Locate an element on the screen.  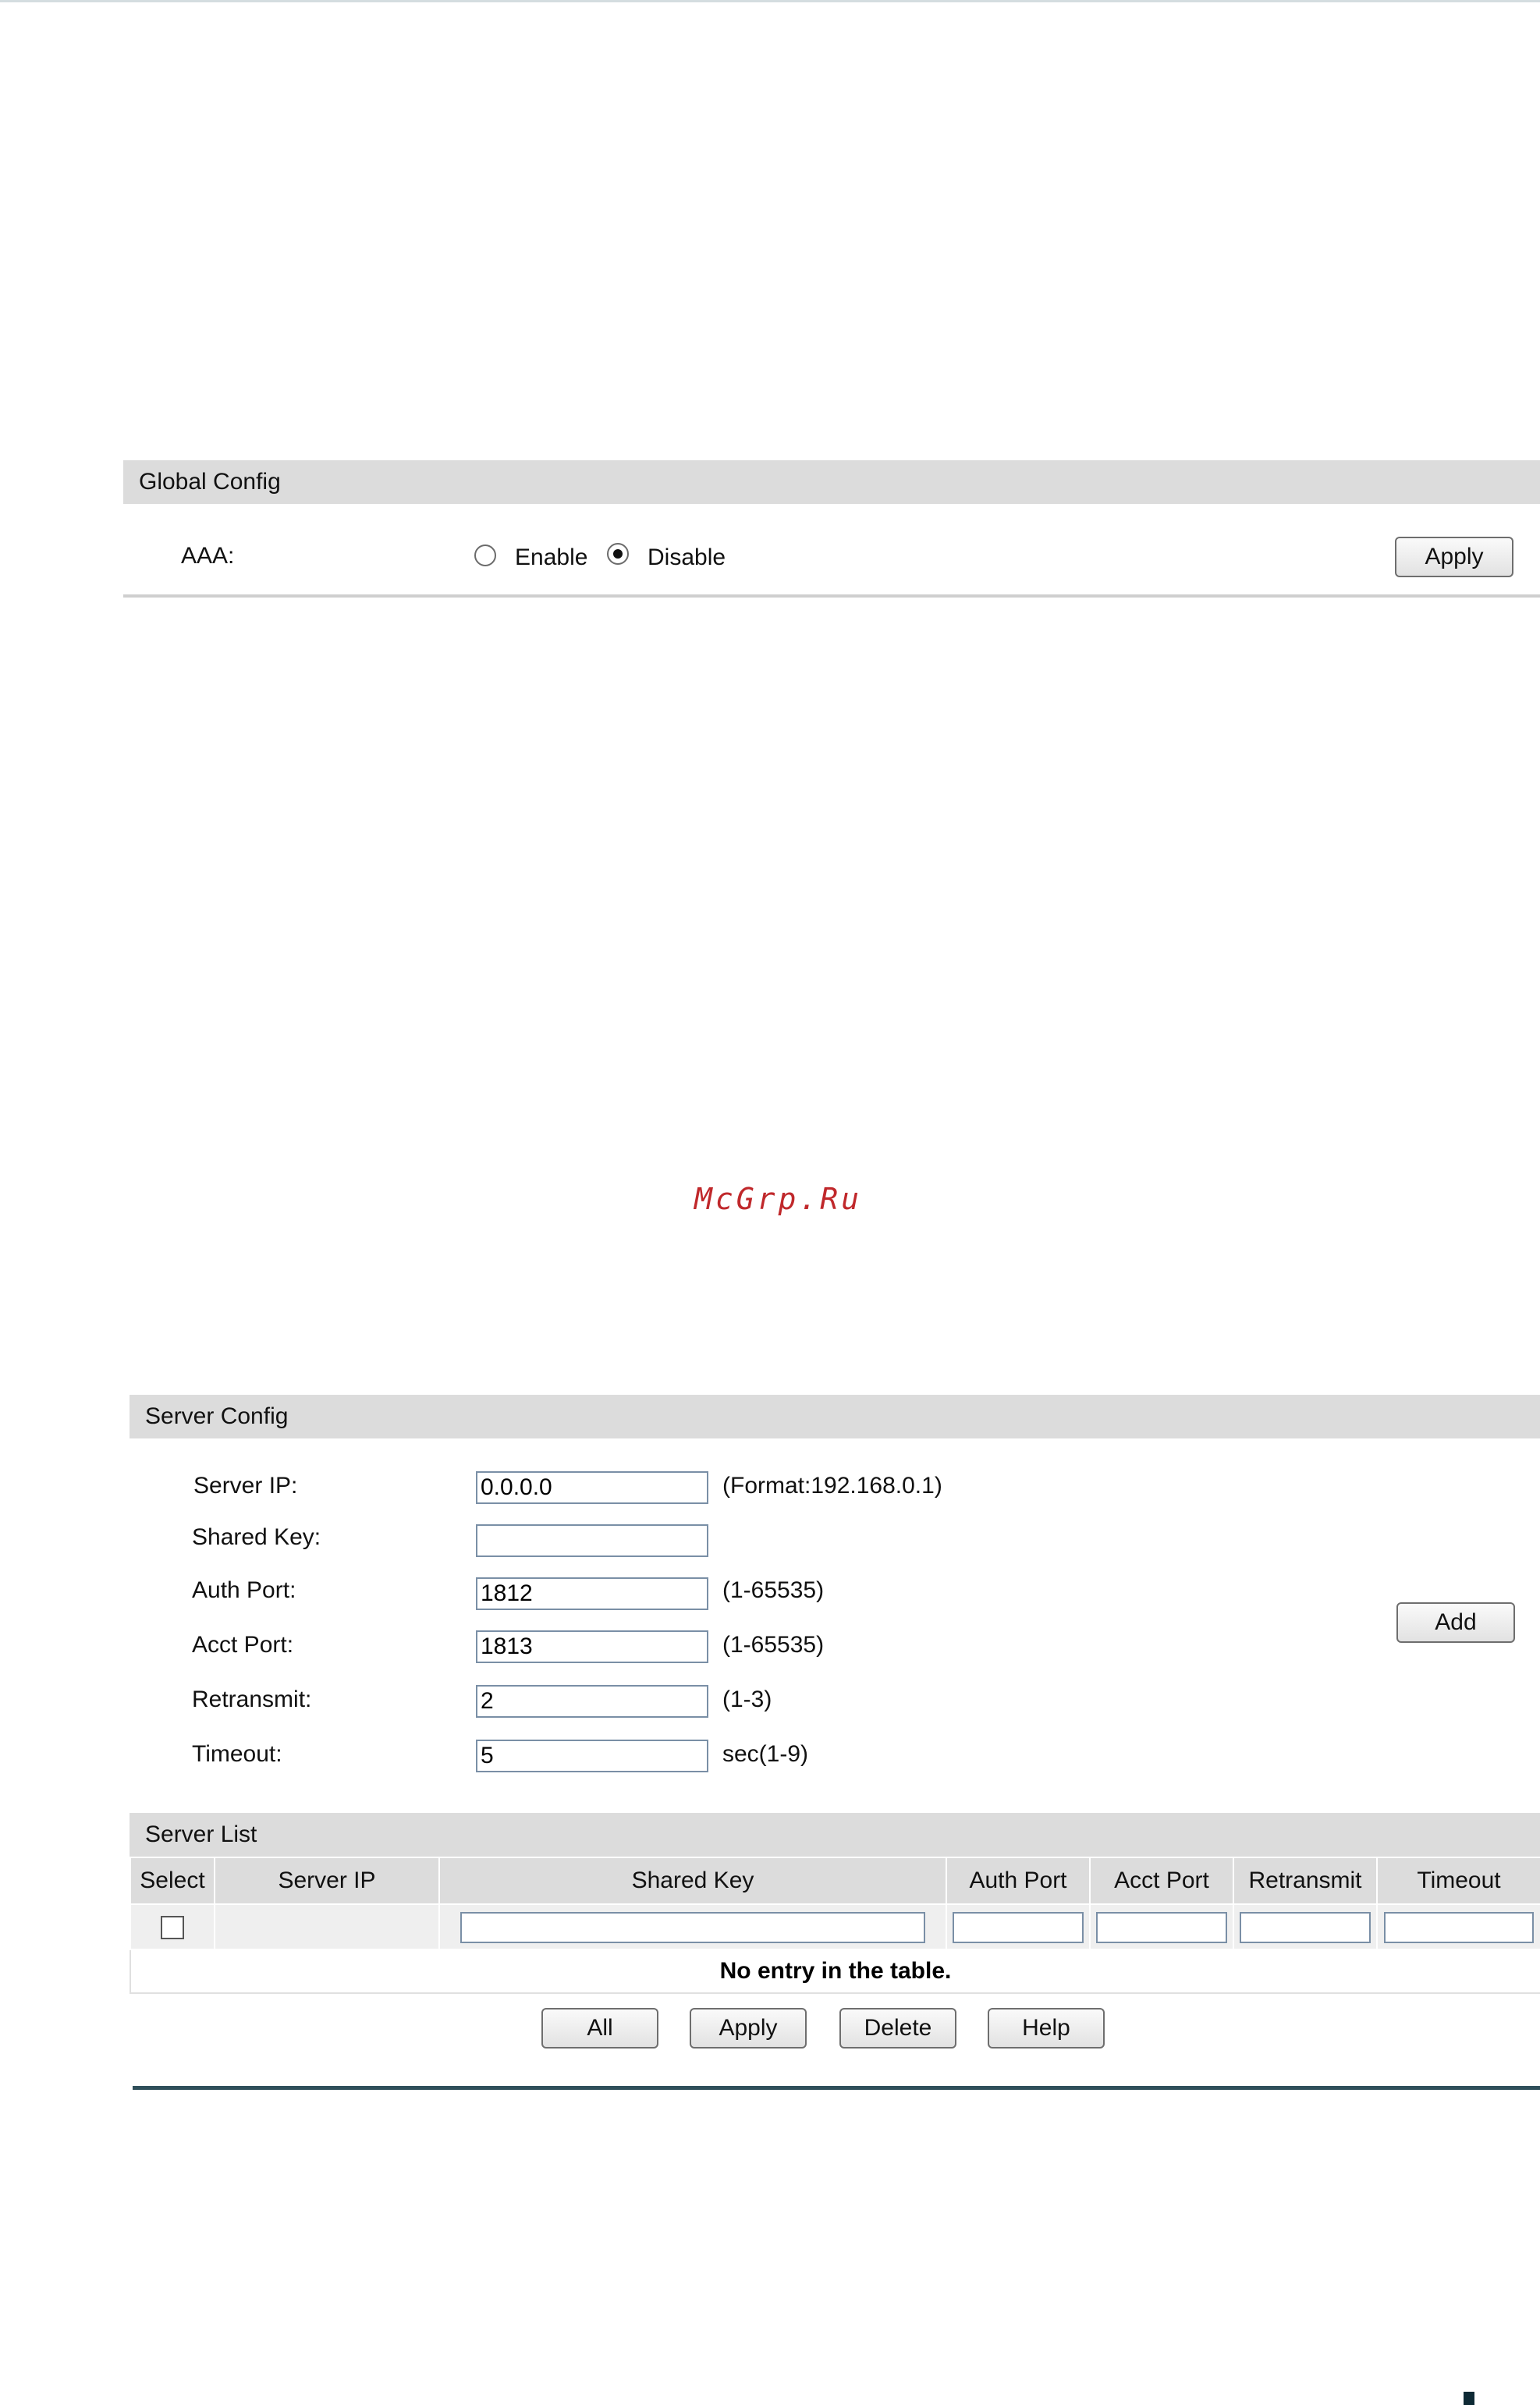
shared-key-cell is located at coordinates (692, 1926).